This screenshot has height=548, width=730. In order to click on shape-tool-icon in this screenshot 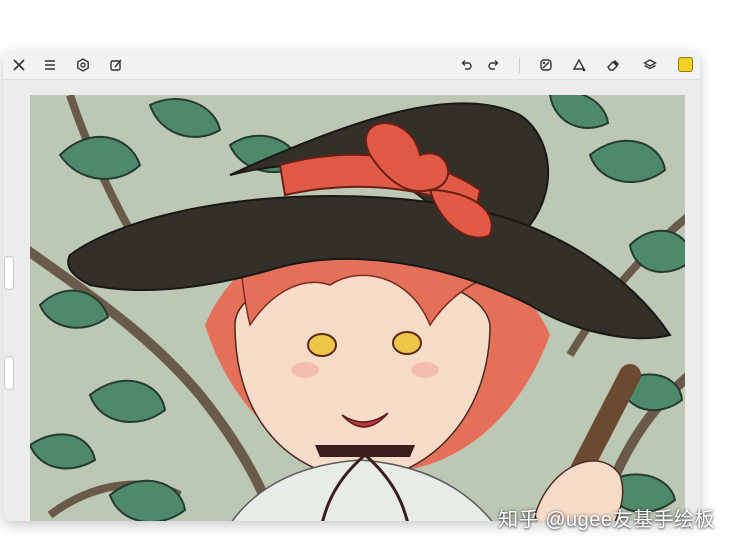, I will do `click(579, 65)`.